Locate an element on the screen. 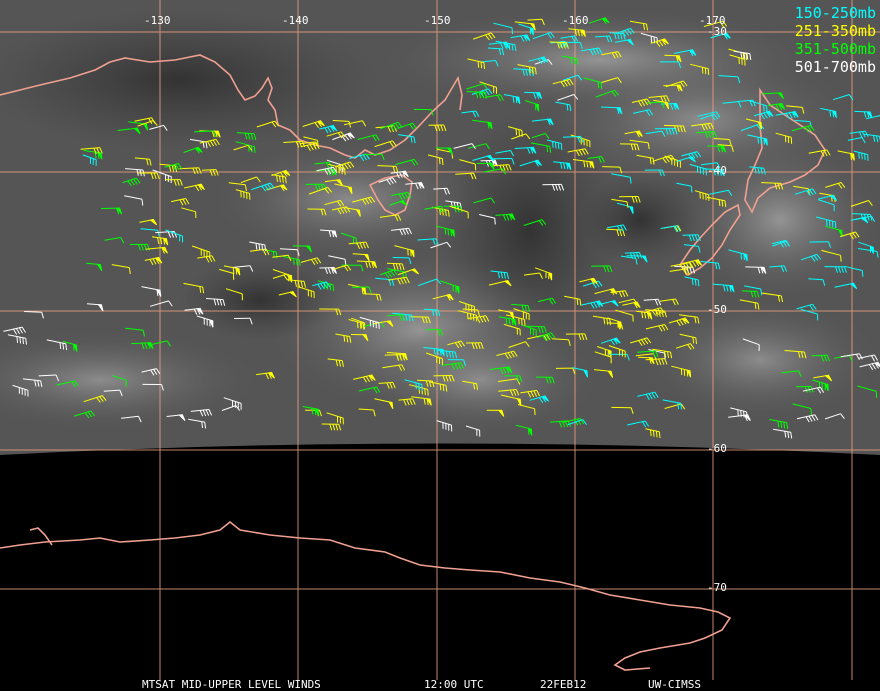 The image size is (880, 691). legend-item-501-700: 501-700mb is located at coordinates (835, 67).